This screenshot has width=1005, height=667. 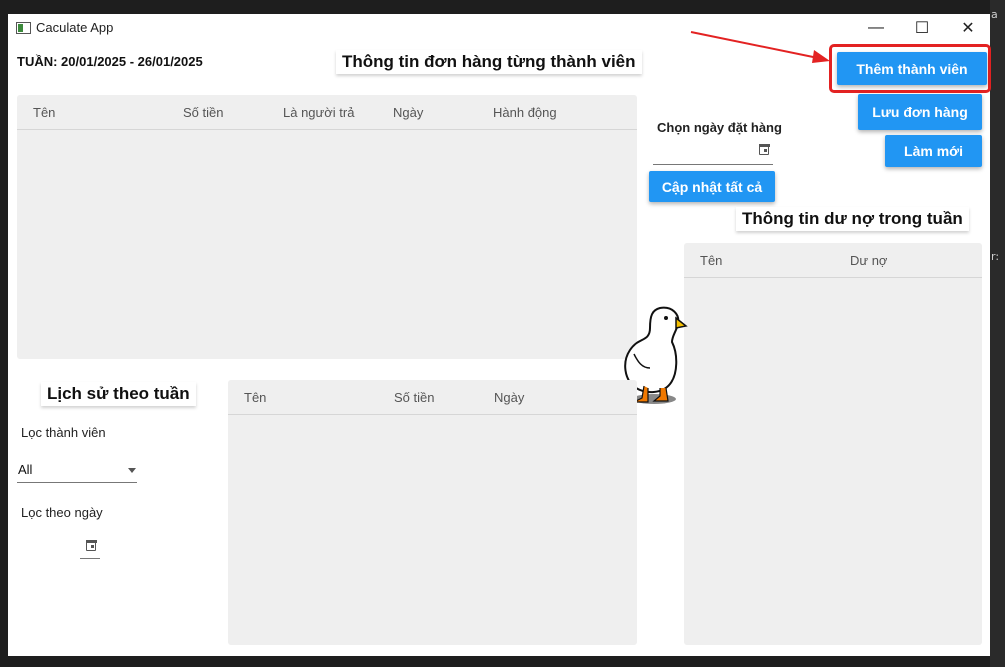 I want to click on order-date-field, so click(x=713, y=164).